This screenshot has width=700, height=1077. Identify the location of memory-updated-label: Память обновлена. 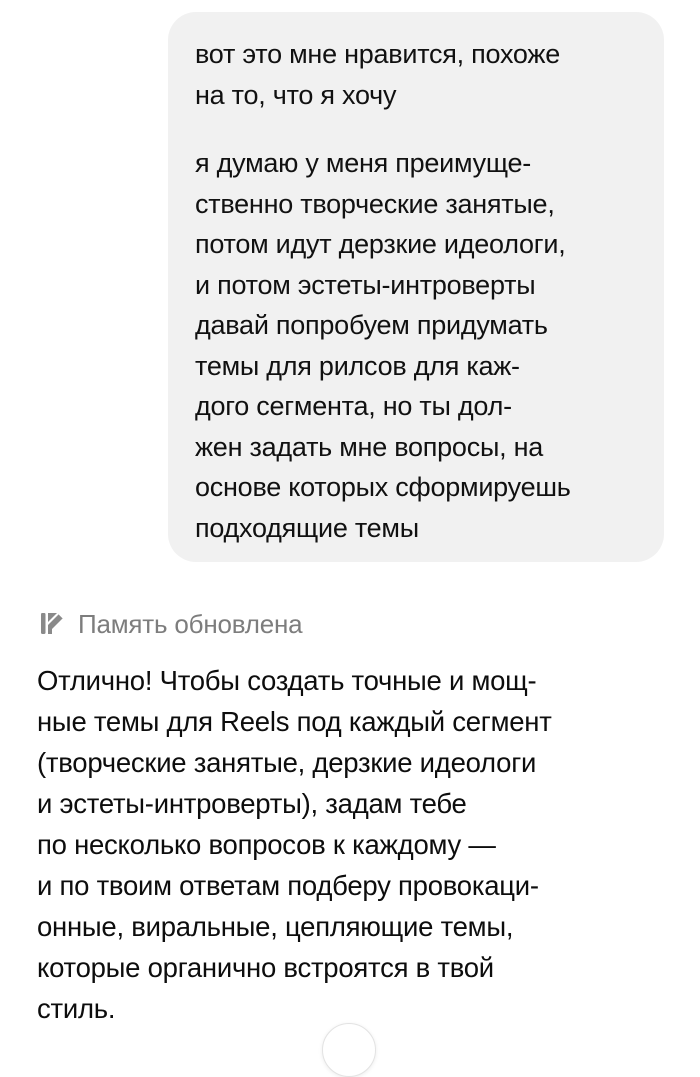
(190, 623).